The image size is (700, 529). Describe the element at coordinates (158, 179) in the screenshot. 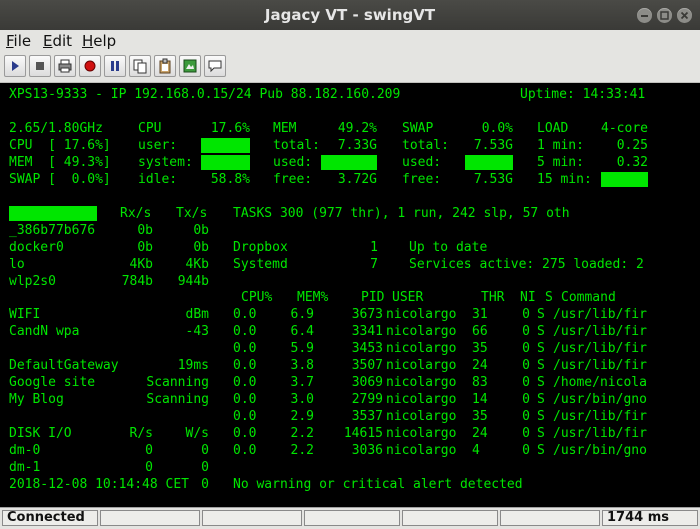

I see `idle-label: idle:` at that location.